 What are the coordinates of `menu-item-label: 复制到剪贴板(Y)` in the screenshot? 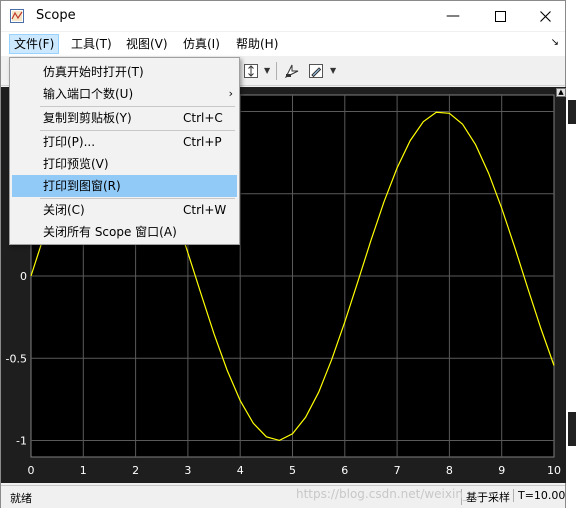 It's located at (87, 118).